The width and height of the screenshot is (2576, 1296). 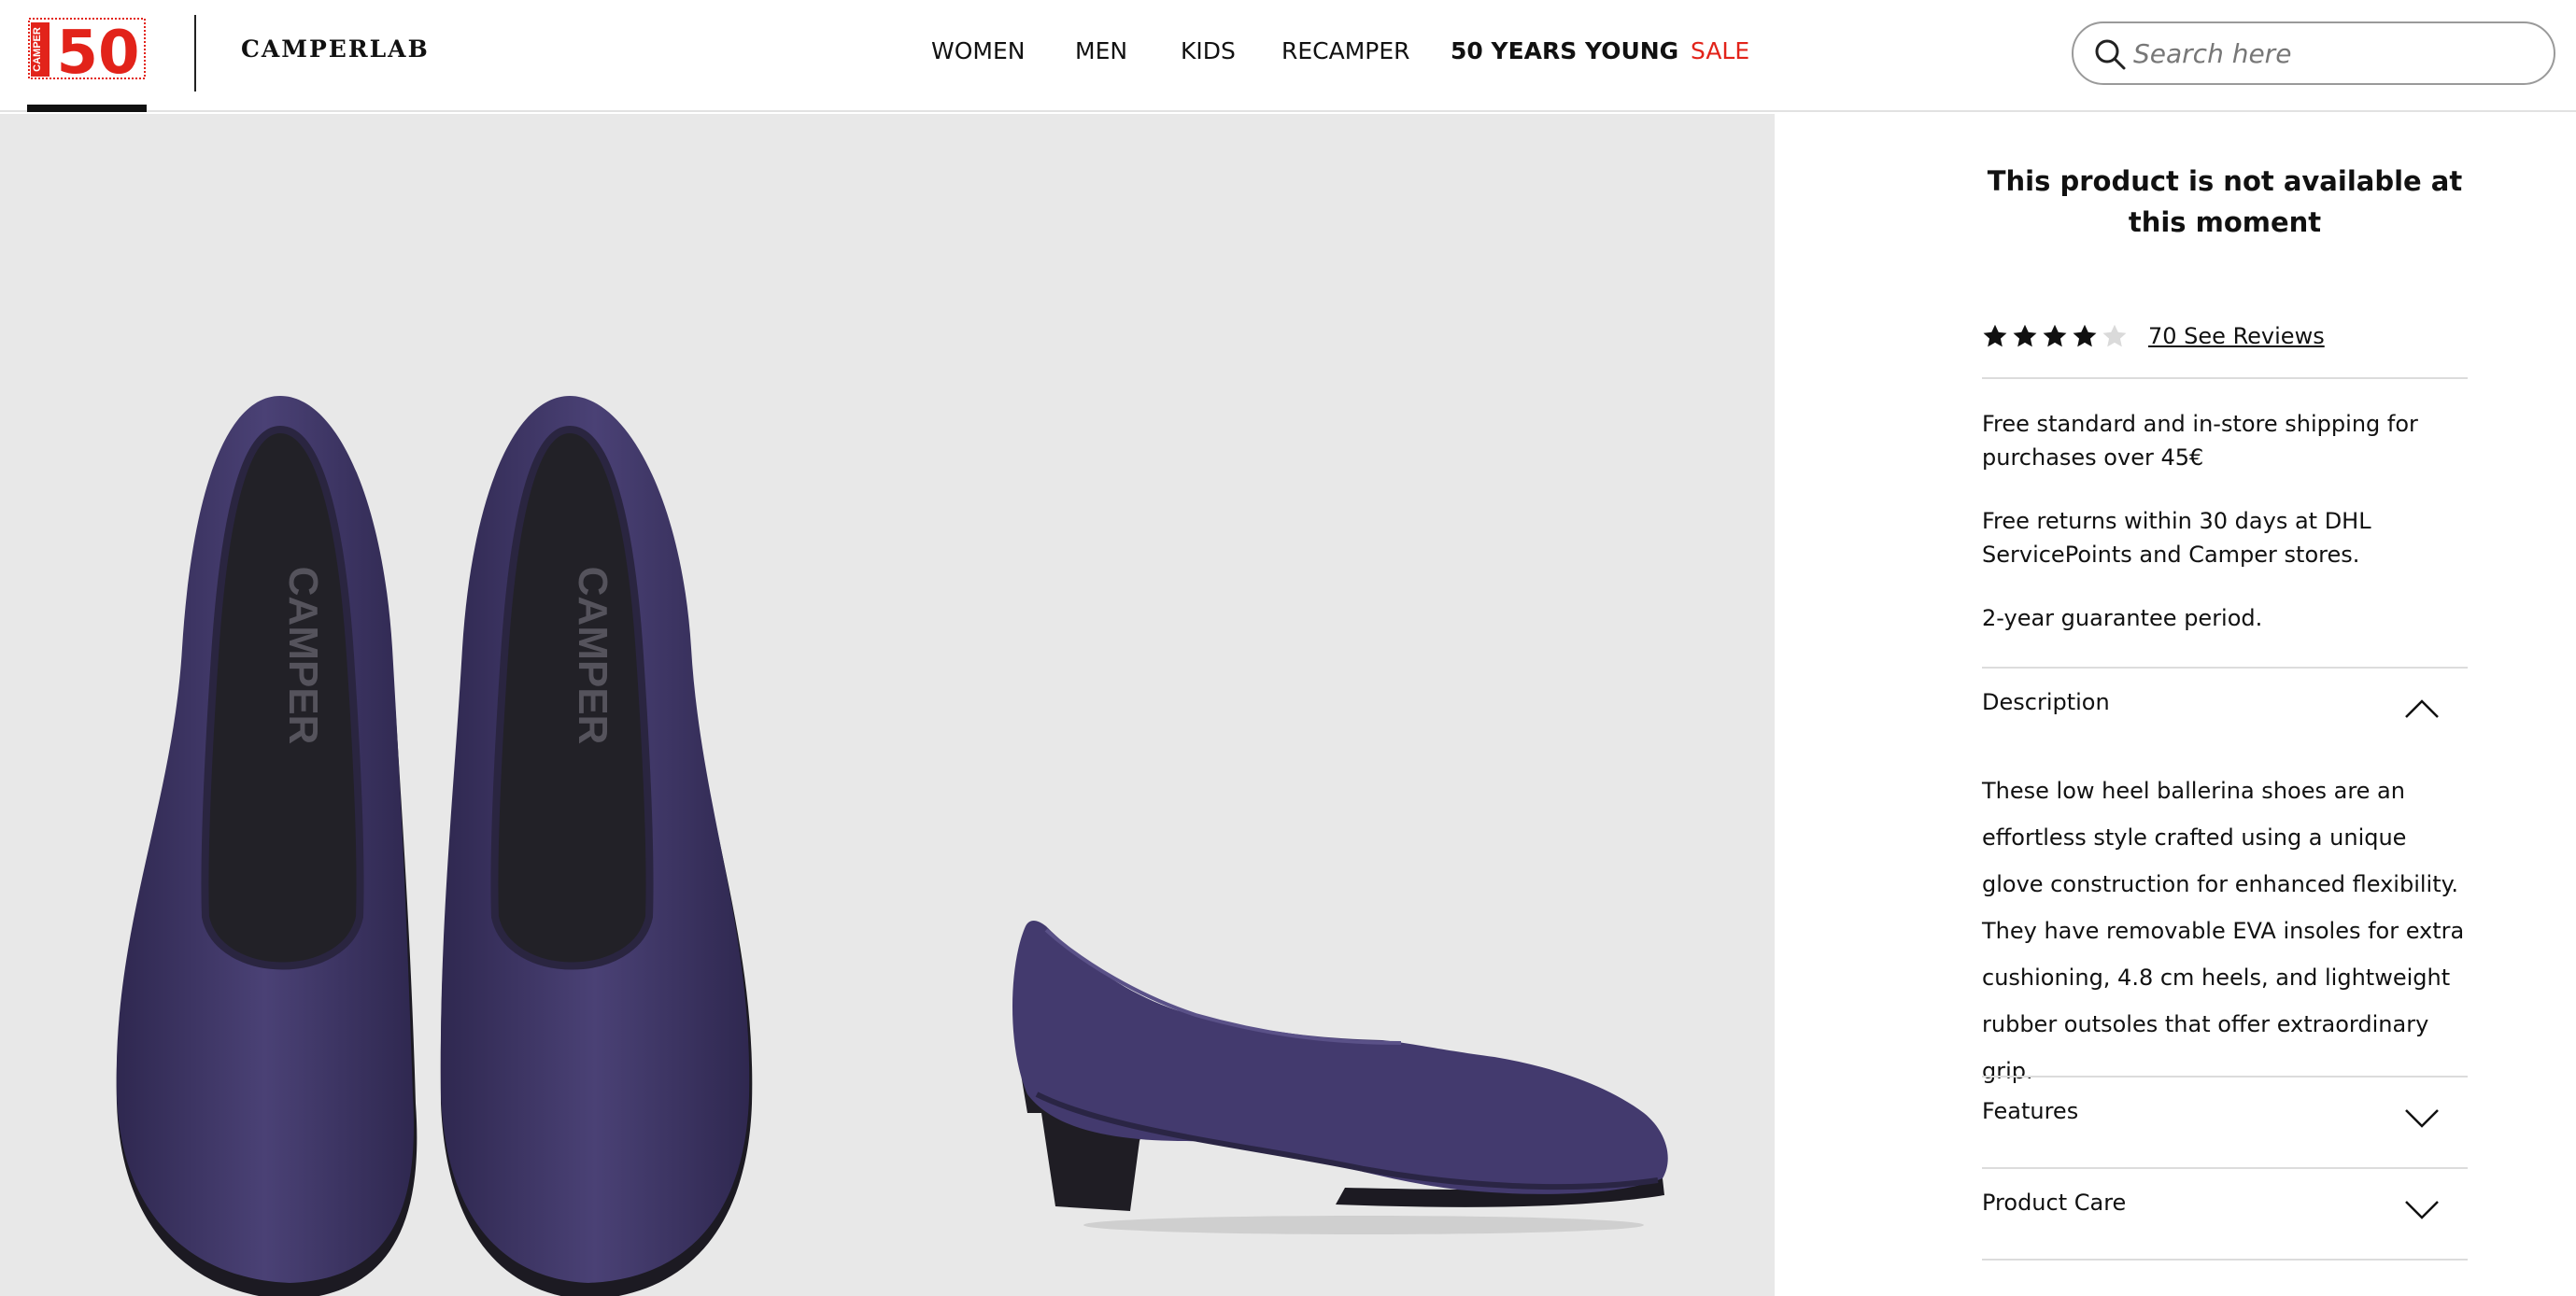 What do you see at coordinates (87, 108) in the screenshot?
I see `active-logo-indicator` at bounding box center [87, 108].